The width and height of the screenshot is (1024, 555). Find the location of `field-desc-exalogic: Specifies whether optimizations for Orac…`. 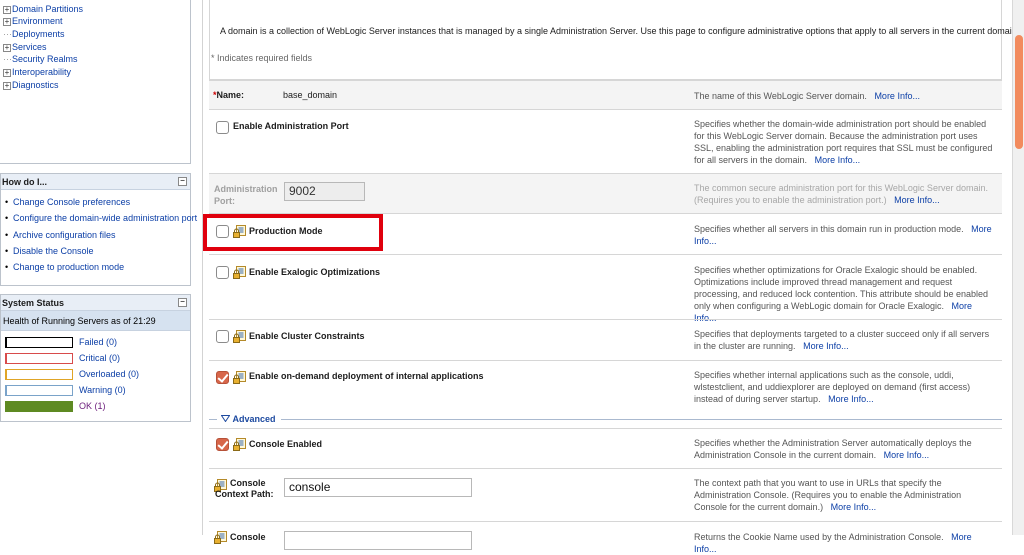

field-desc-exalogic: Specifies whether optimizations for Orac… is located at coordinates (844, 294).